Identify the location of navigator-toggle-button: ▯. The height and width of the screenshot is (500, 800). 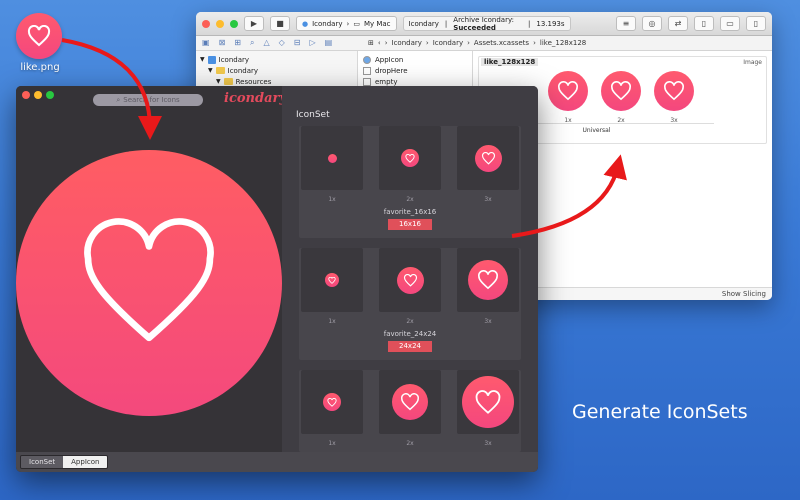
(704, 23).